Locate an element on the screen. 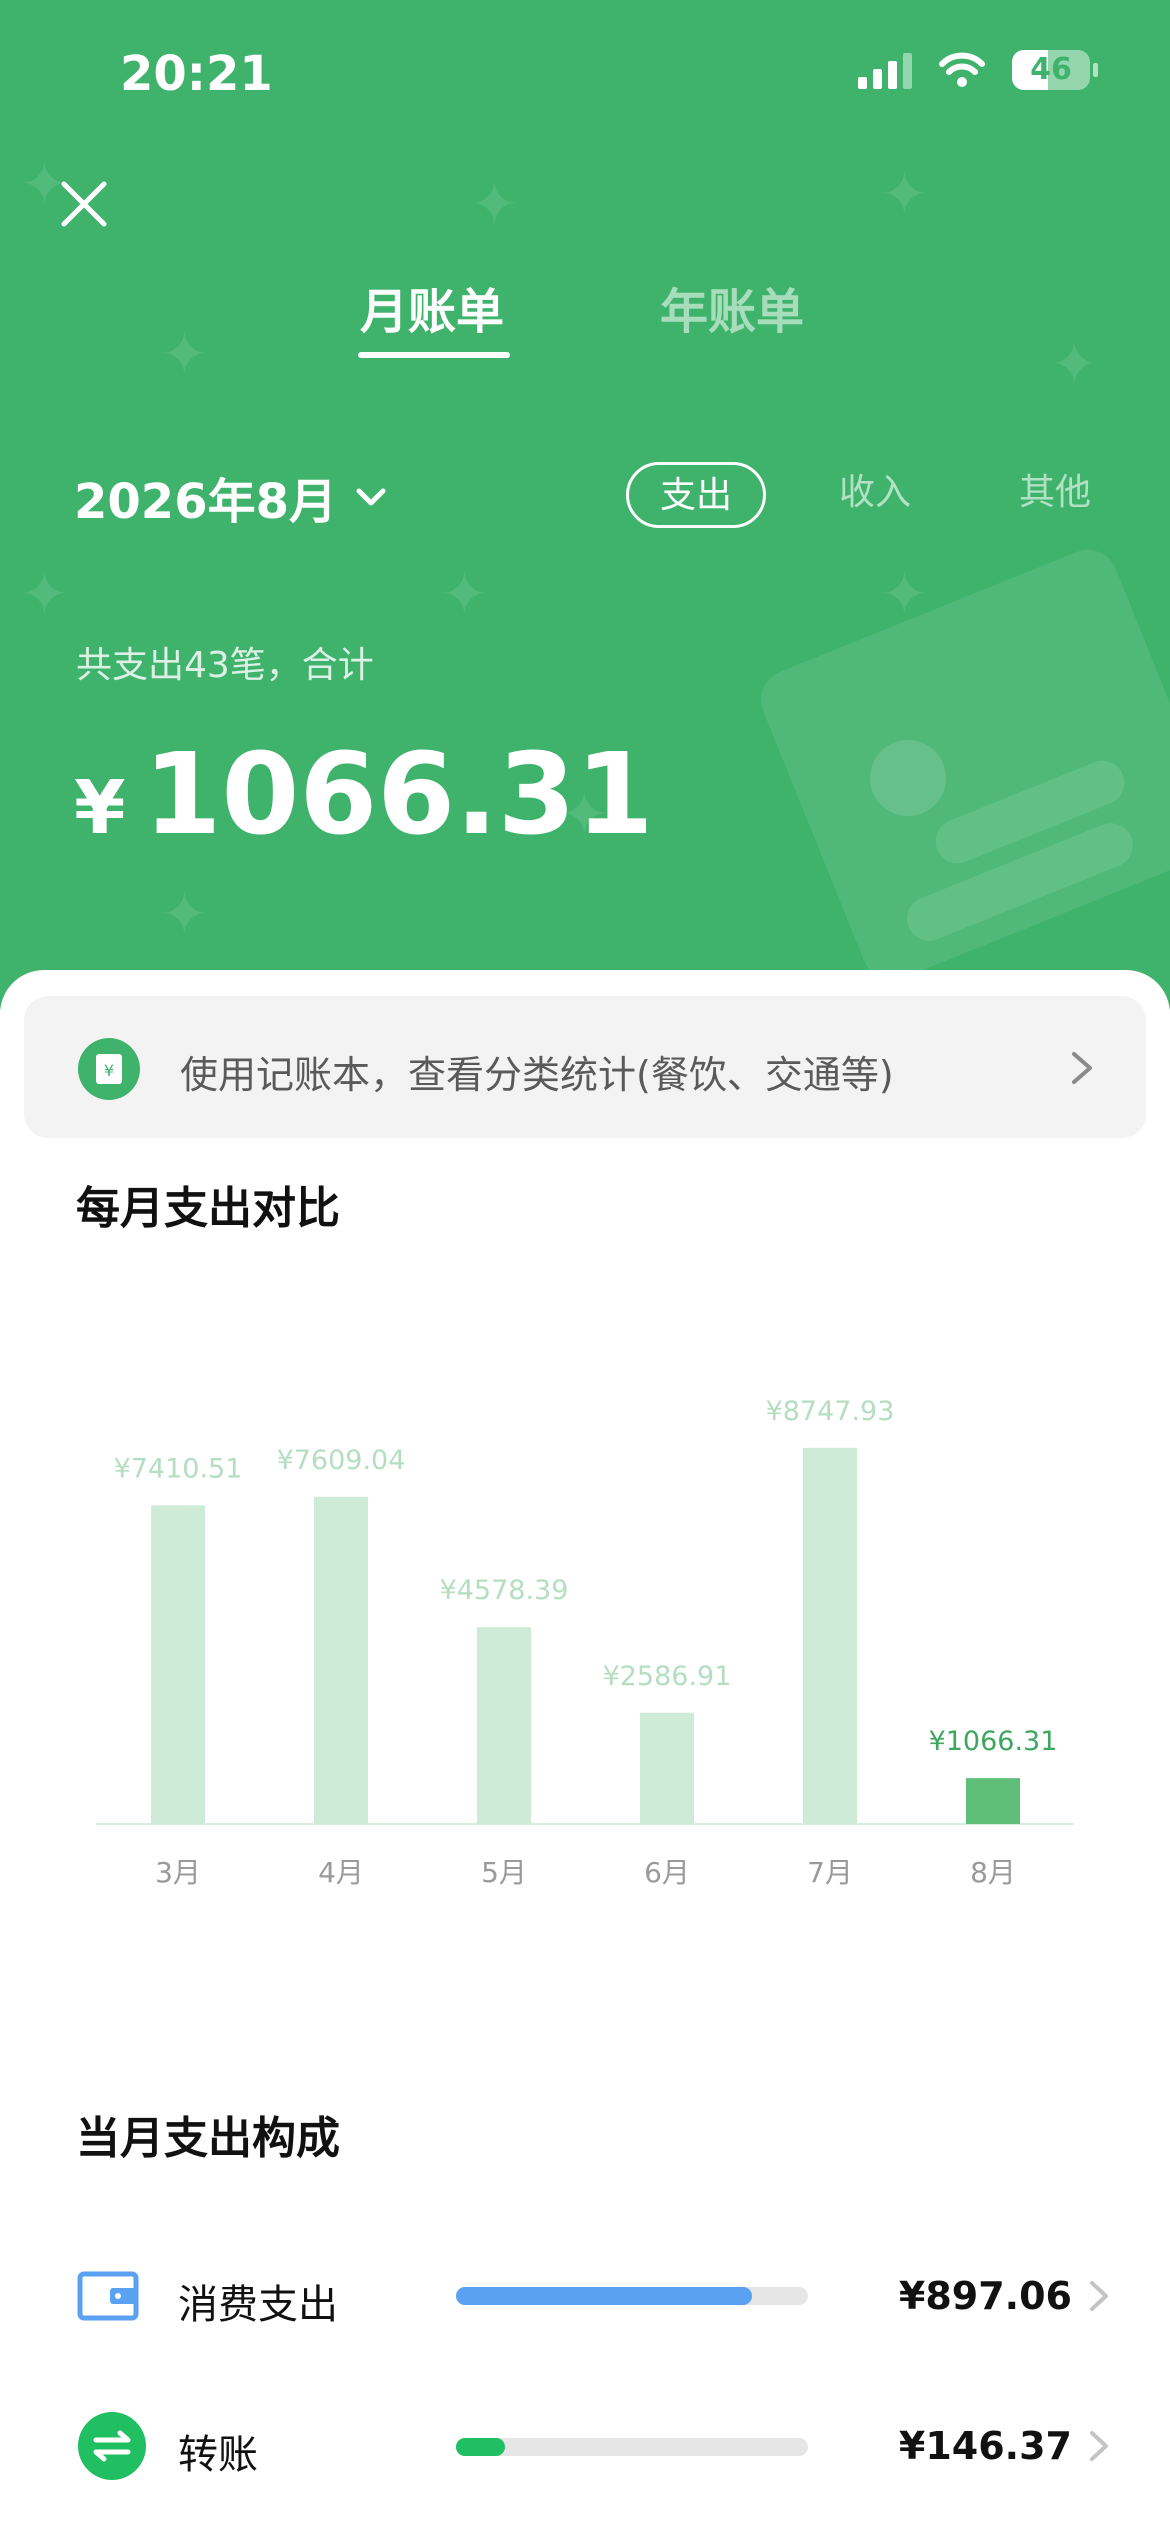 This screenshot has height=2532, width=1170. wallet-icon is located at coordinates (108, 2296).